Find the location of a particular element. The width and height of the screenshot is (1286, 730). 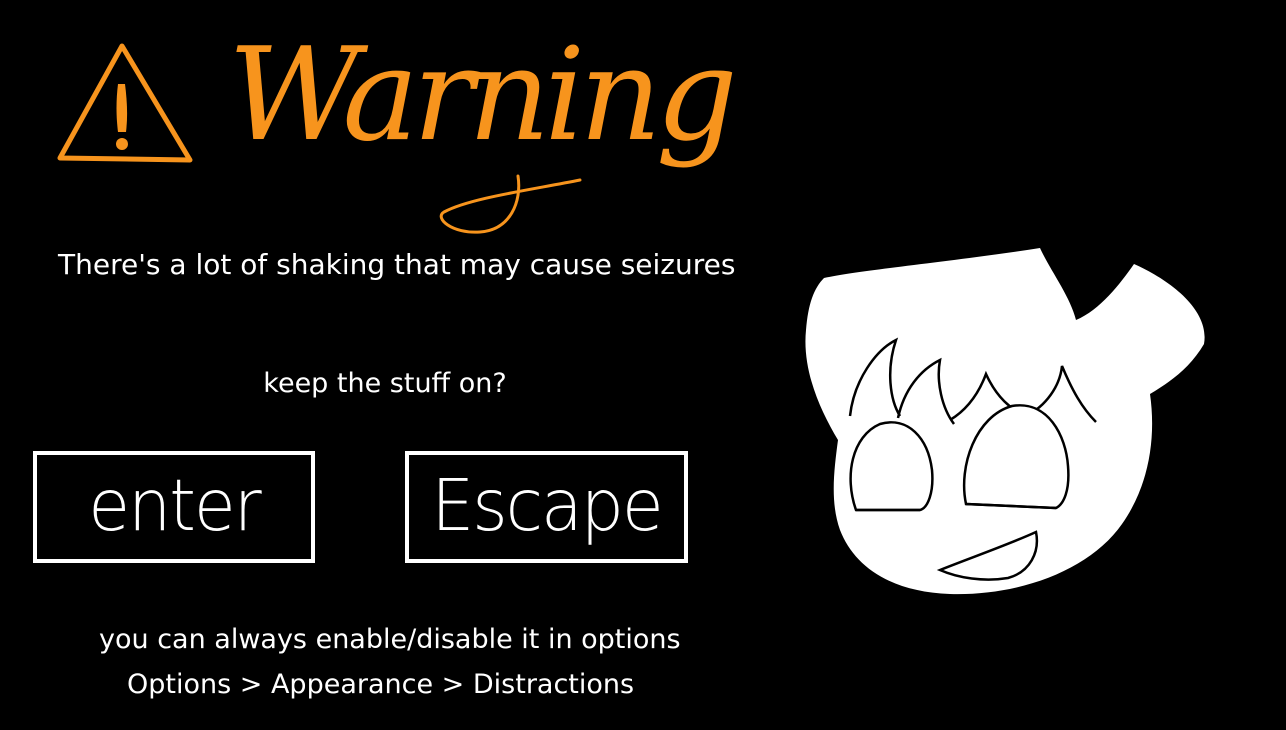

warning-triangle-icon is located at coordinates (125, 103).